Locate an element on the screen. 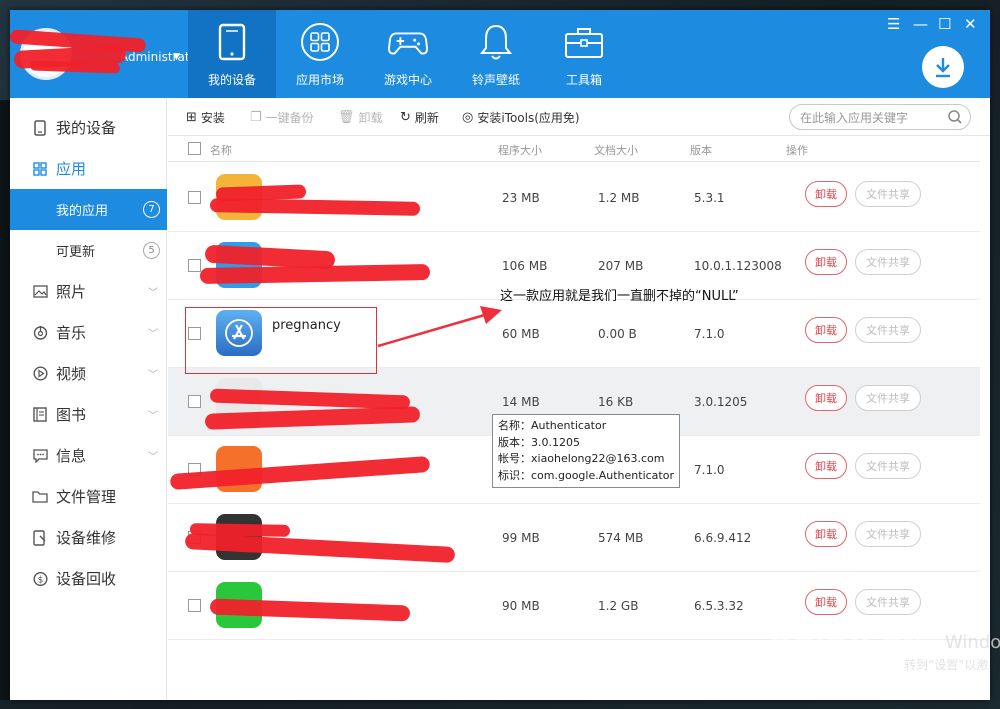 This screenshot has height=709, width=1000. sidebar-item-label: 设备回收 is located at coordinates (86, 579).